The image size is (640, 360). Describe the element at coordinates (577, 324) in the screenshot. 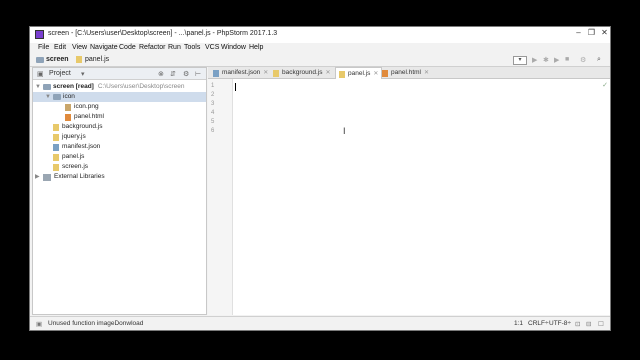

I see `lock-icon: ⊡` at that location.